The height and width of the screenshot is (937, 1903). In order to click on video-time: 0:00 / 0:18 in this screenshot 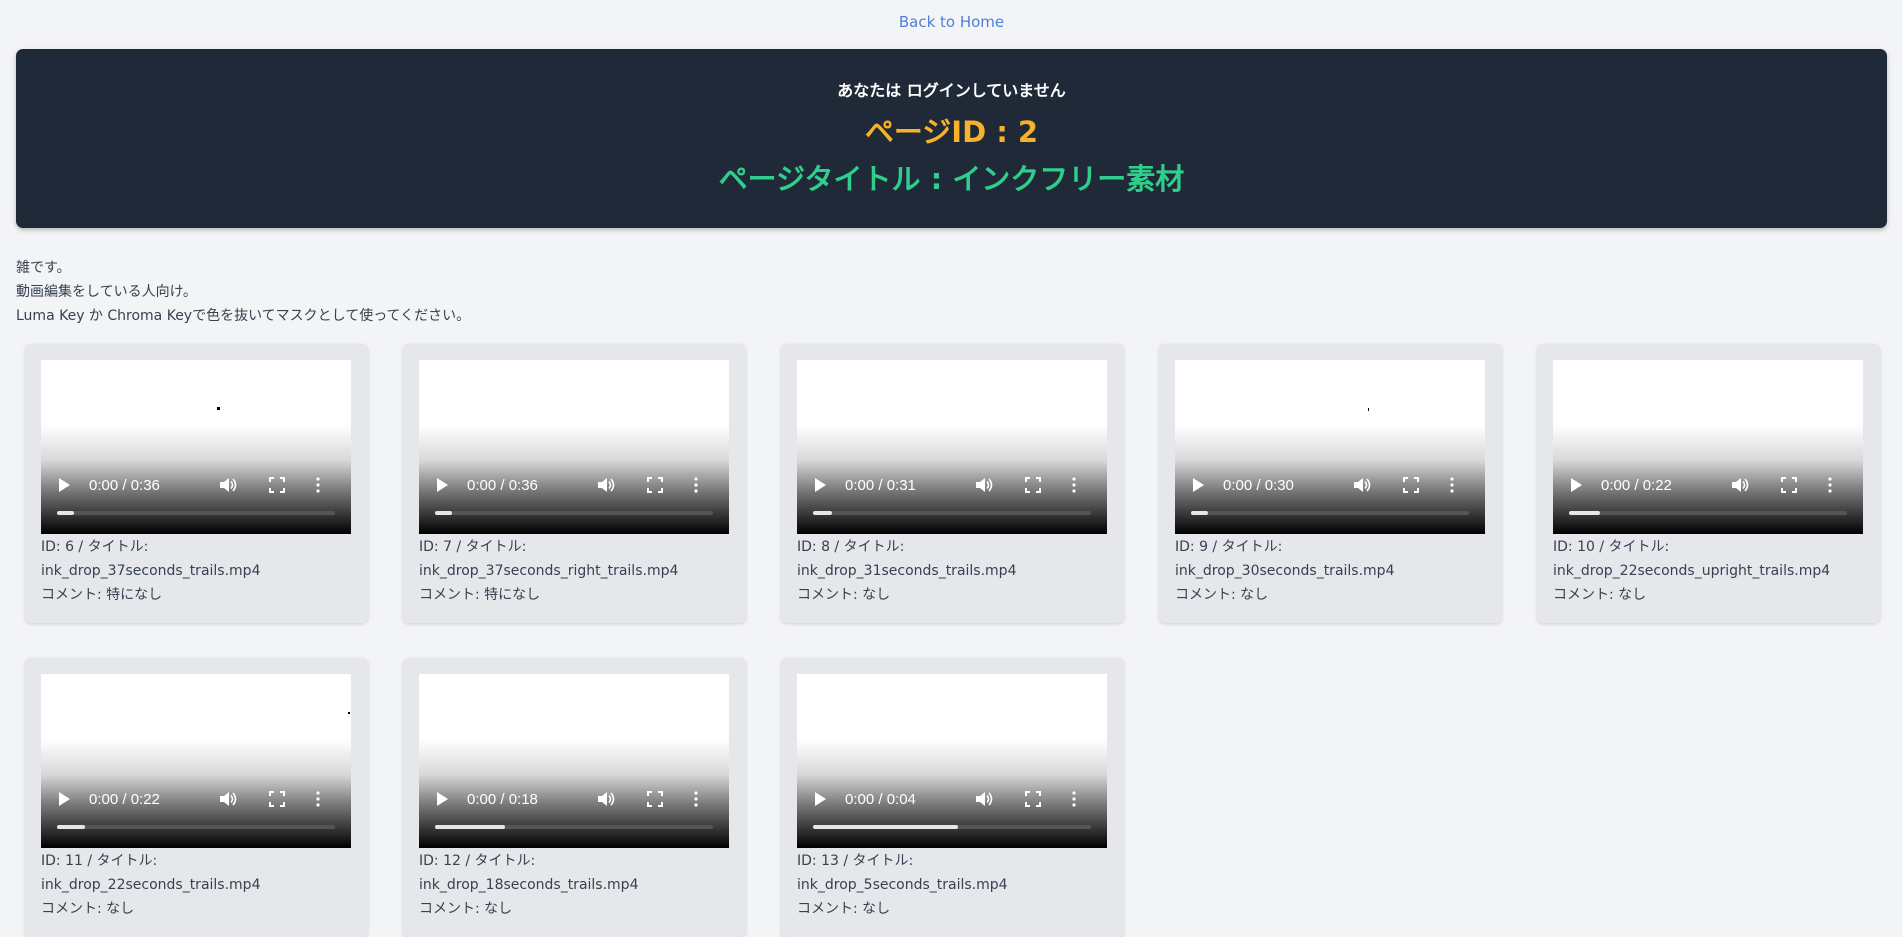, I will do `click(502, 799)`.